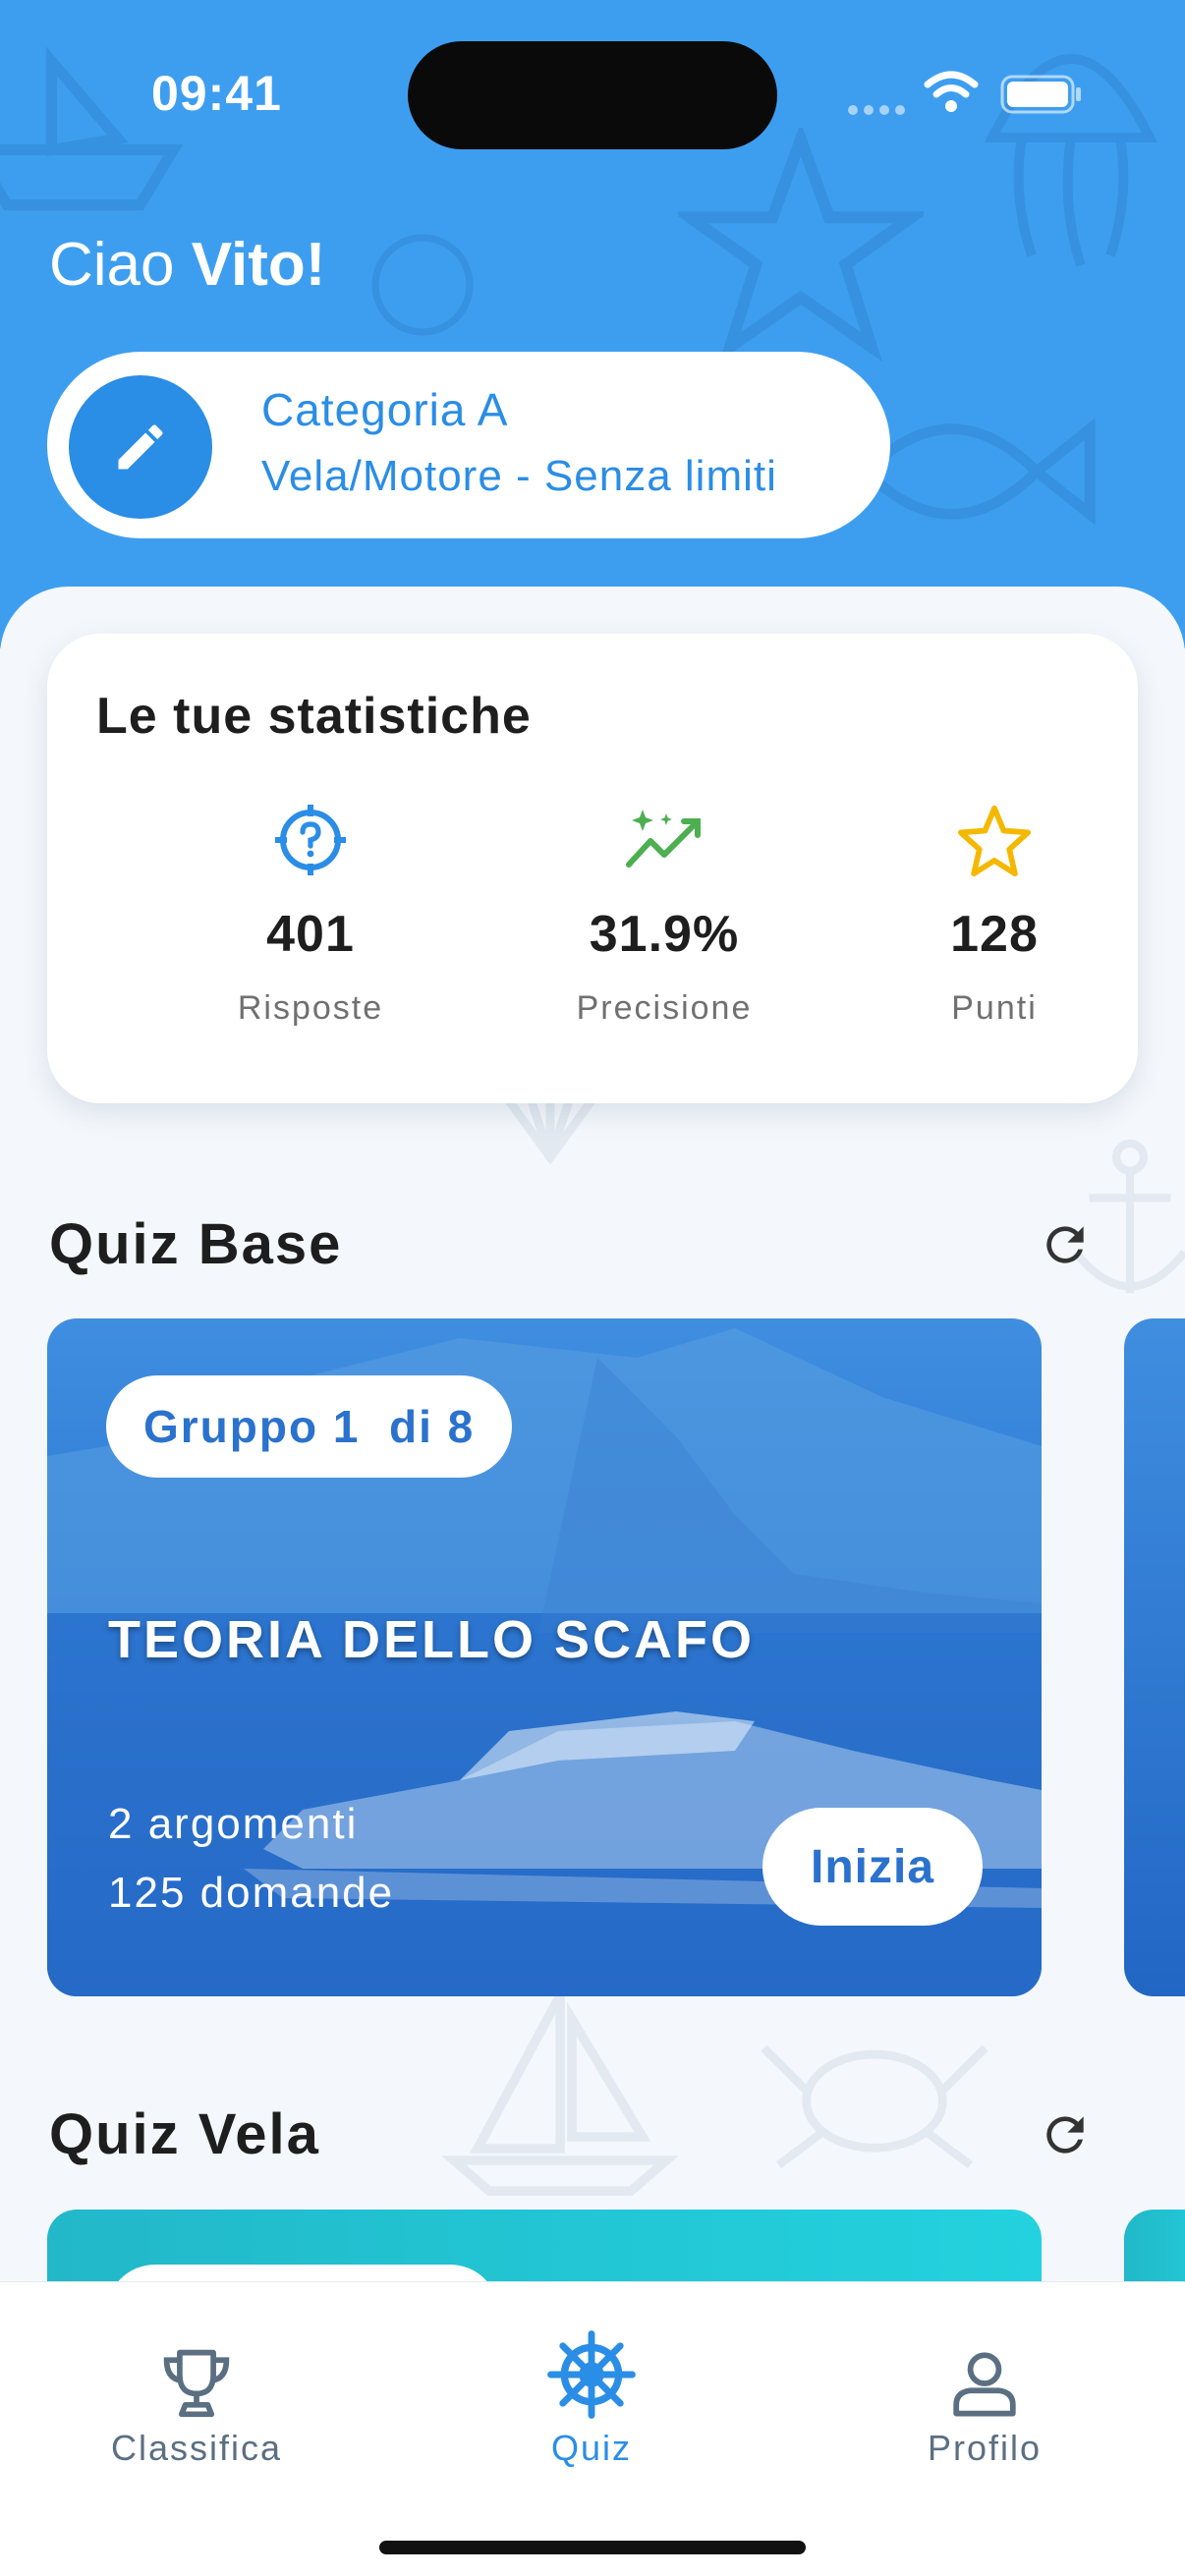 This screenshot has width=1185, height=2576. I want to click on home-indicator, so click(592, 2547).